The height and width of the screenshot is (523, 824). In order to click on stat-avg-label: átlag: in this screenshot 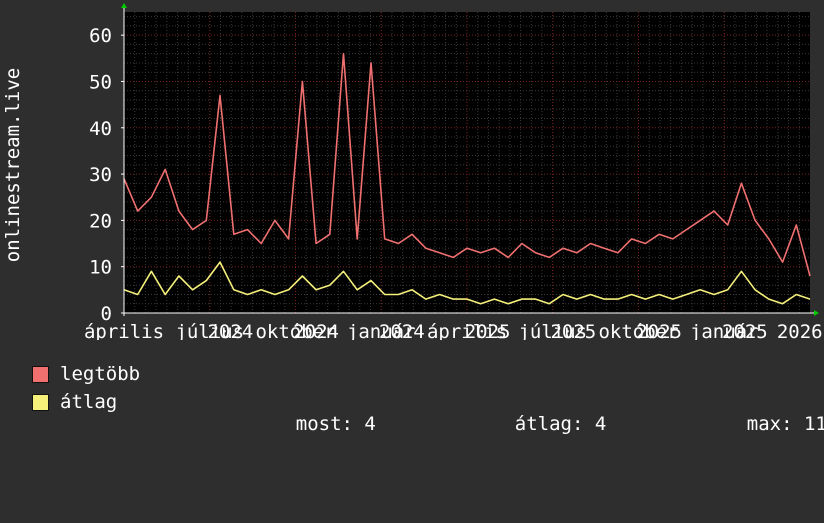, I will do `click(549, 424)`.